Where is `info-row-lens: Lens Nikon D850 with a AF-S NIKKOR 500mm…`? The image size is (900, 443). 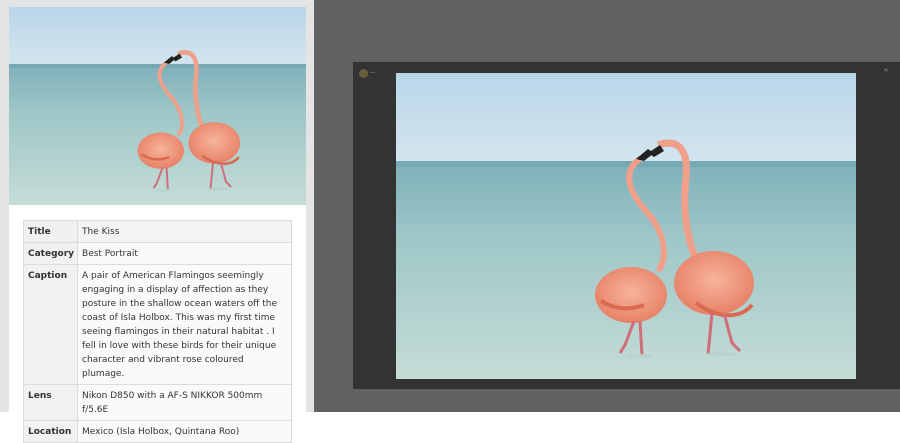 info-row-lens: Lens Nikon D850 with a AF-S NIKKOR 500mm… is located at coordinates (157, 402).